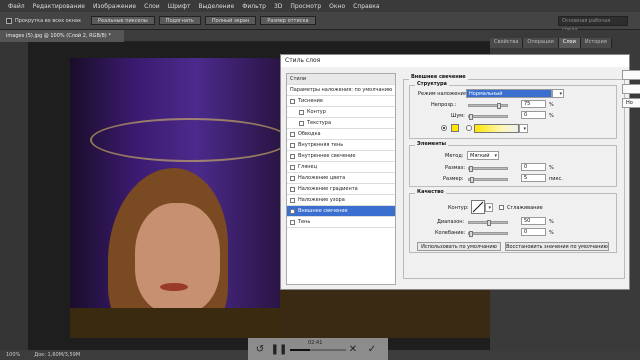  What do you see at coordinates (593, 24) in the screenshot?
I see `workspace-select: Основная рабочая среда` at bounding box center [593, 24].